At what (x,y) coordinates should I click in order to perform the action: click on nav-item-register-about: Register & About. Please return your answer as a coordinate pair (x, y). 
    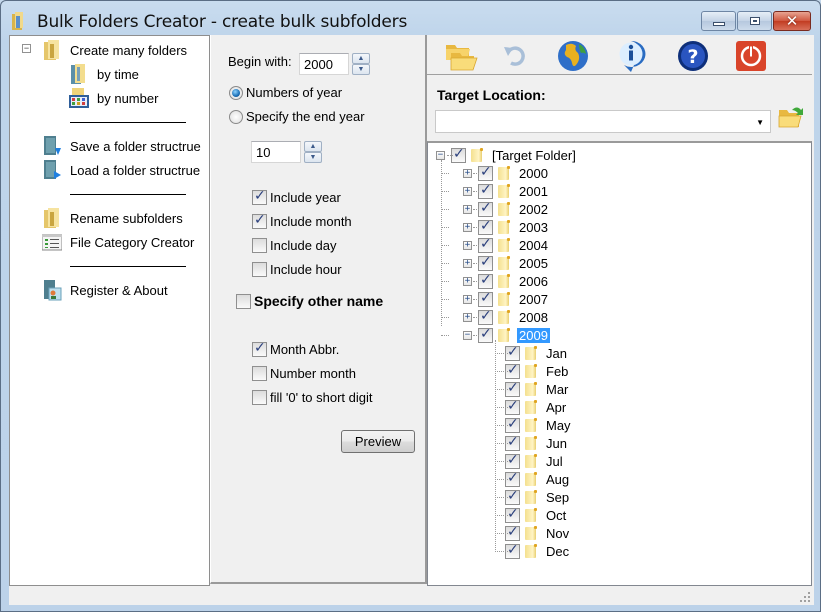
    Looking at the image, I should click on (105, 290).